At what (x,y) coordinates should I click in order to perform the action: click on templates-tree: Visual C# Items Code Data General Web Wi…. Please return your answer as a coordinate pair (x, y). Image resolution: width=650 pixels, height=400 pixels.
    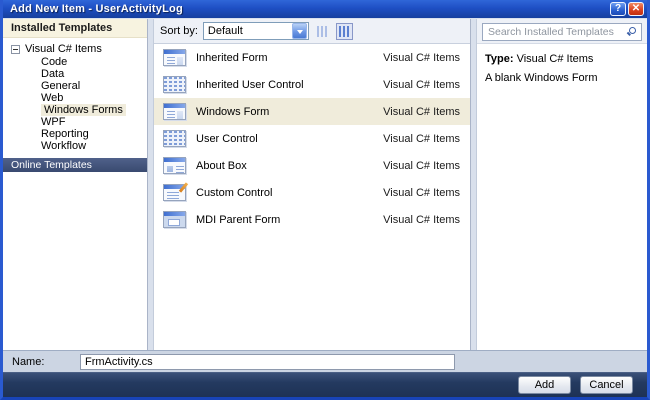
    Looking at the image, I should click on (75, 96).